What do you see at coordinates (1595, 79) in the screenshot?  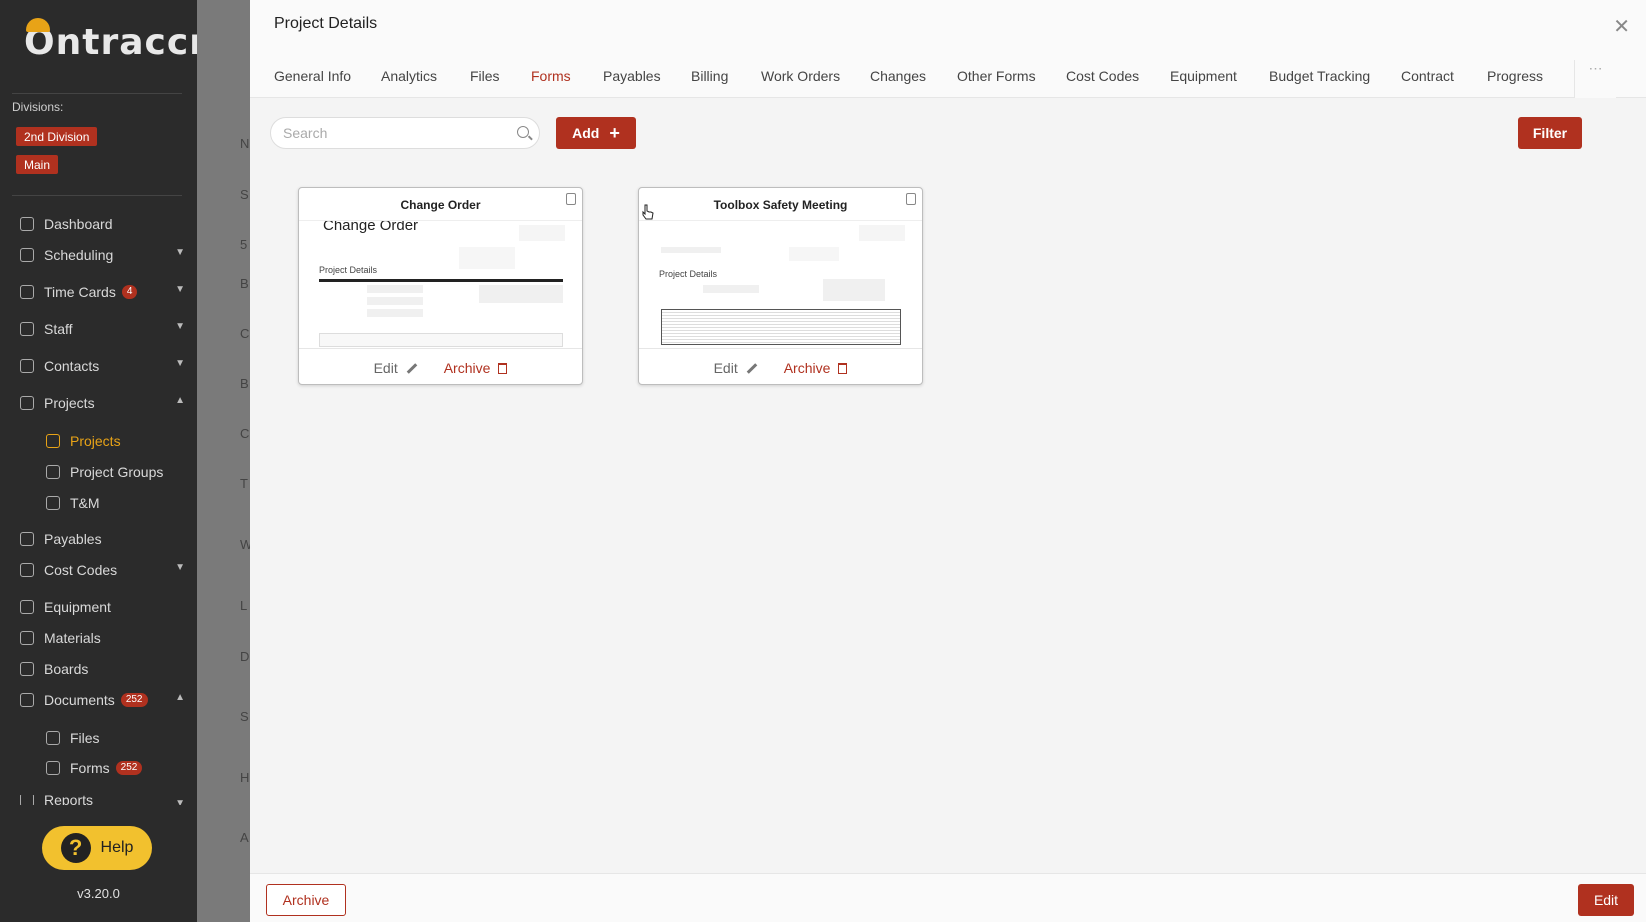 I see `more-tabs-icon: ⋯` at bounding box center [1595, 79].